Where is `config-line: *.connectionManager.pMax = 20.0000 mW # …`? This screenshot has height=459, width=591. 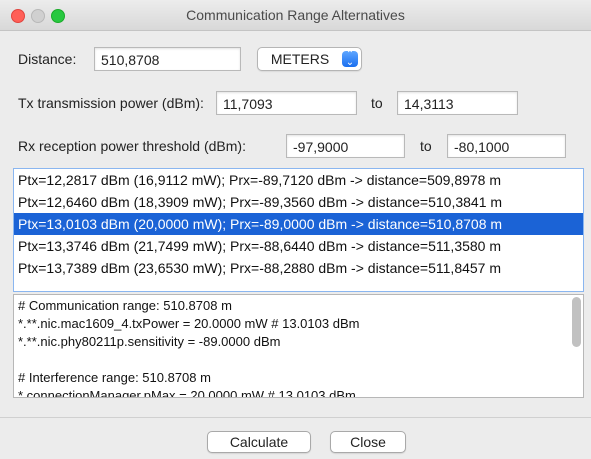 config-line: *.connectionManager.pMax = 20.0000 mW # … is located at coordinates (187, 393).